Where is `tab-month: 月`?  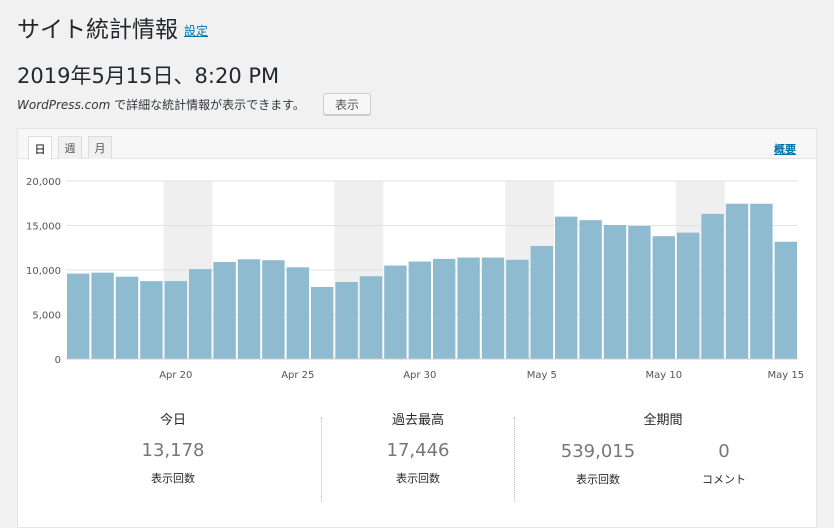
tab-month: 月 is located at coordinates (100, 147).